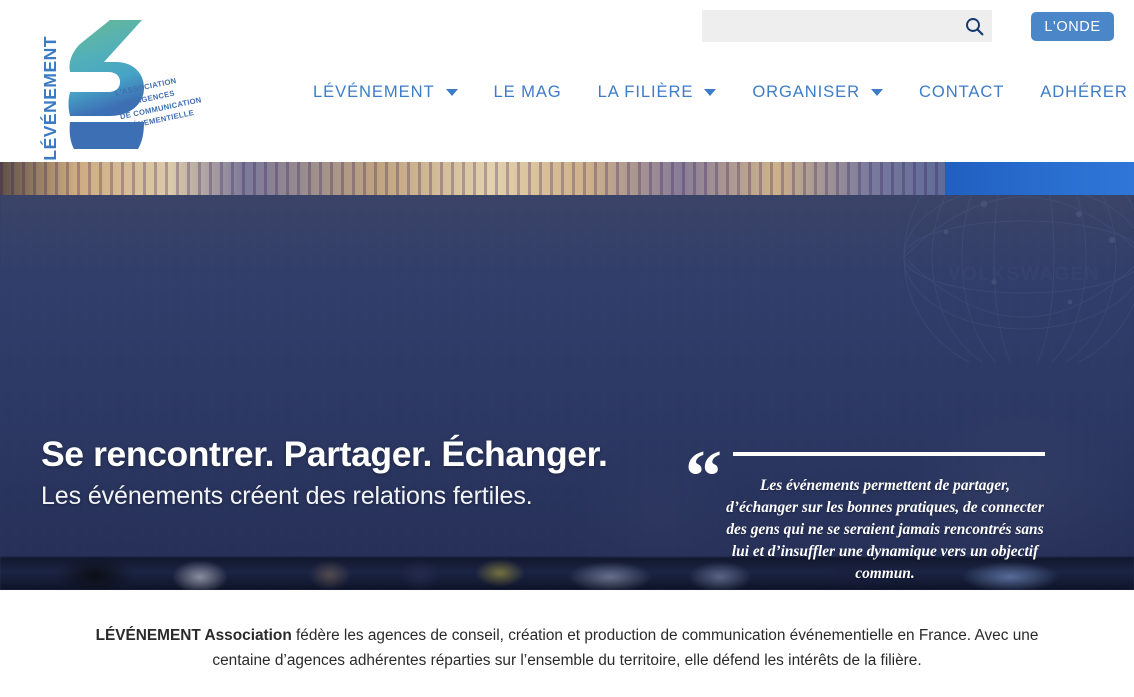 The image size is (1134, 697). I want to click on search-icon, so click(974, 26).